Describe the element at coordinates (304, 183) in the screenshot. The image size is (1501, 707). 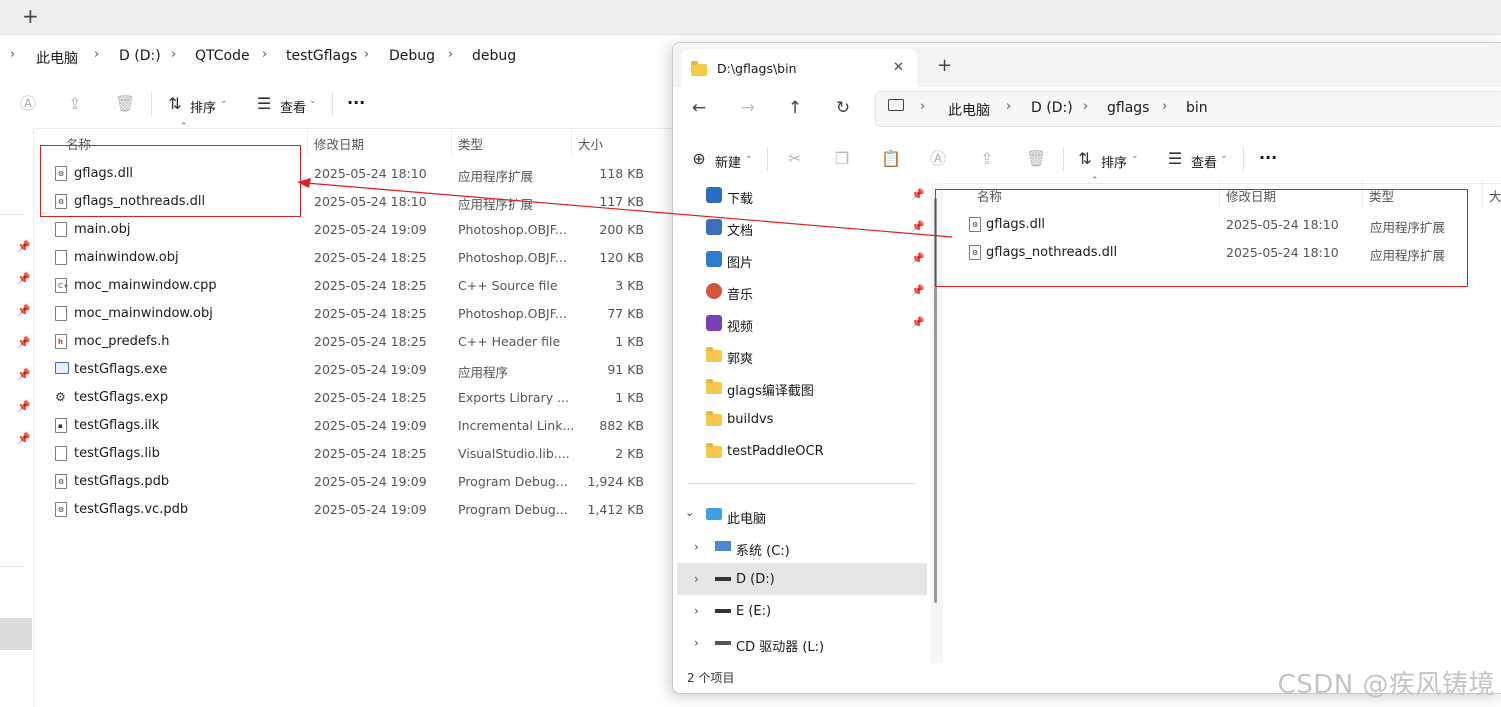
I see `arrow-head` at that location.